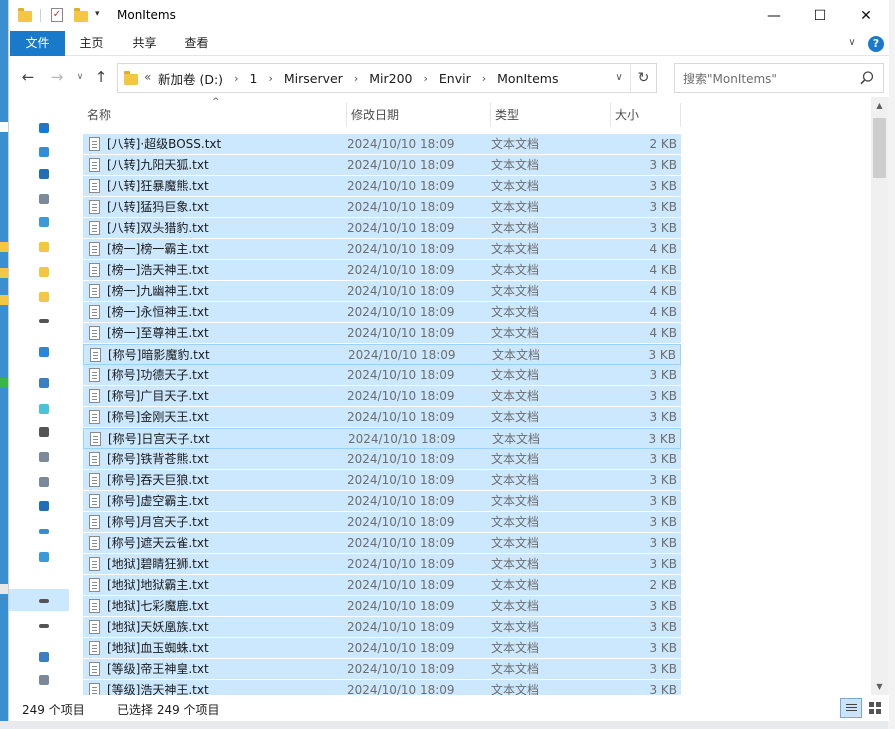  I want to click on tab-view: 查看, so click(196, 43).